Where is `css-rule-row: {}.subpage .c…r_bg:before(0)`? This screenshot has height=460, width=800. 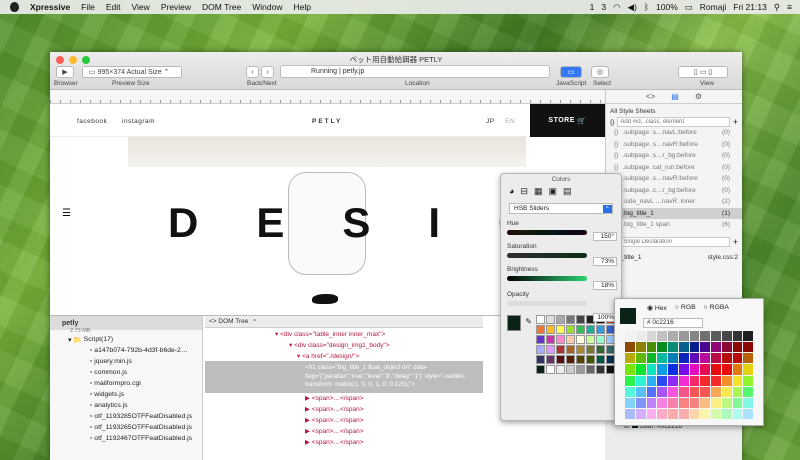
css-rule-row: {}.subpage .c…r_bg:before(0) is located at coordinates (674, 191).